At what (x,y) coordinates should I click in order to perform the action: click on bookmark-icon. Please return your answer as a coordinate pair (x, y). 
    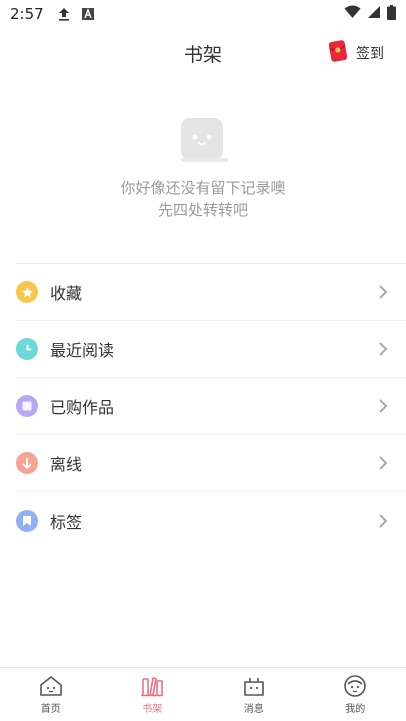
    Looking at the image, I should click on (27, 520).